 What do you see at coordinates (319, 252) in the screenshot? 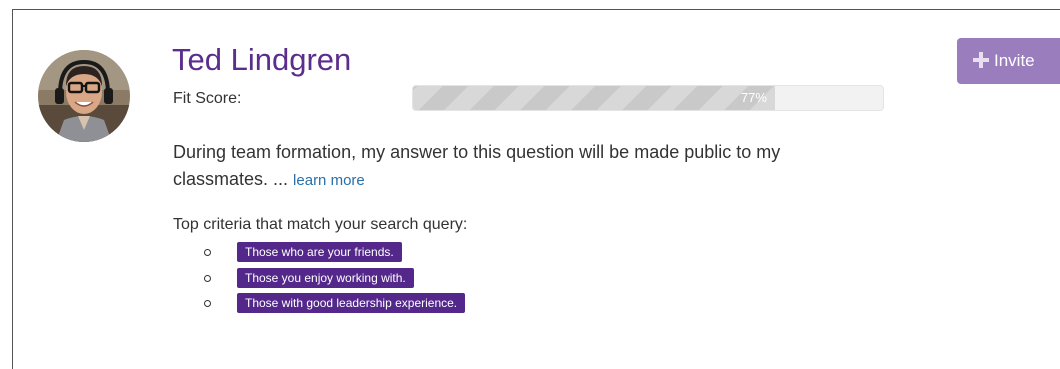
I see `criteria-tag: Those who are your friends.` at bounding box center [319, 252].